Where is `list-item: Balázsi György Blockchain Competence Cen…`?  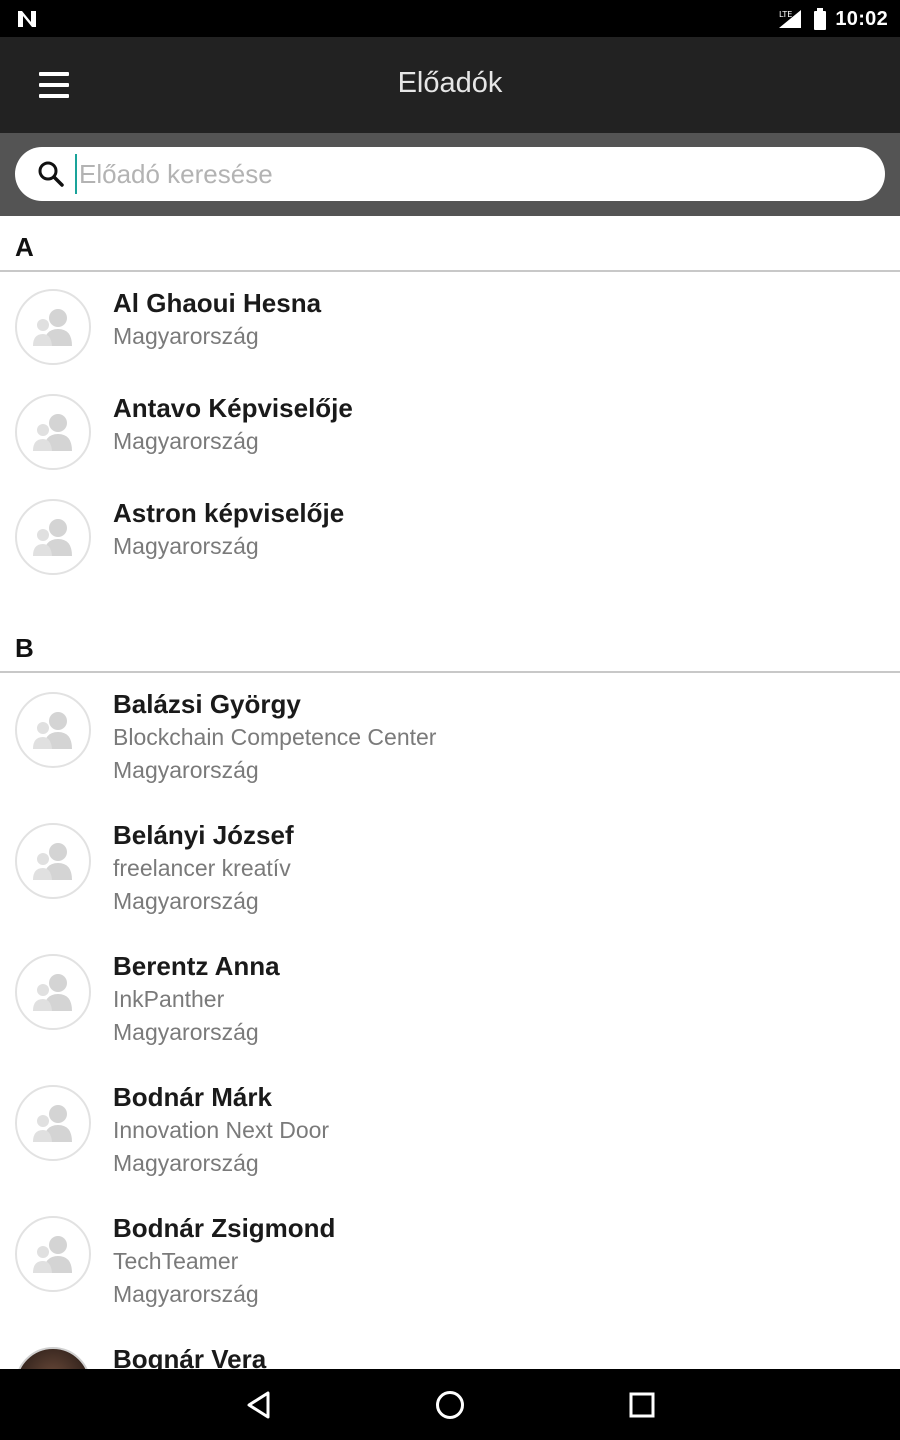 list-item: Balázsi György Blockchain Competence Cen… is located at coordinates (450, 738).